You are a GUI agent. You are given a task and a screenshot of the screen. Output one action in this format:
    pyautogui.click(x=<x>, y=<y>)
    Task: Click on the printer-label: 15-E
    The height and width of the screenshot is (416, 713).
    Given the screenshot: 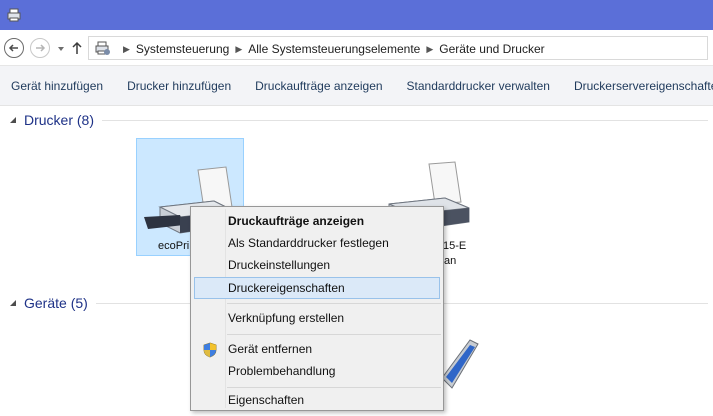 What is the action you would take?
    pyautogui.click(x=455, y=246)
    